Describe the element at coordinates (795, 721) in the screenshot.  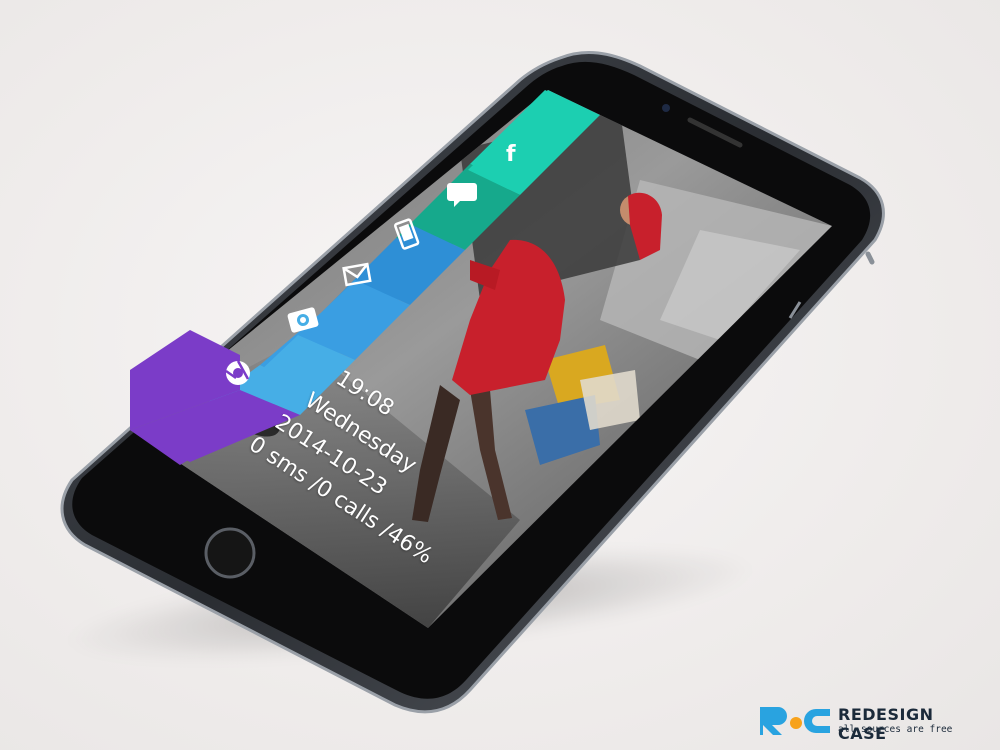
I see `redesign-case-logo` at that location.